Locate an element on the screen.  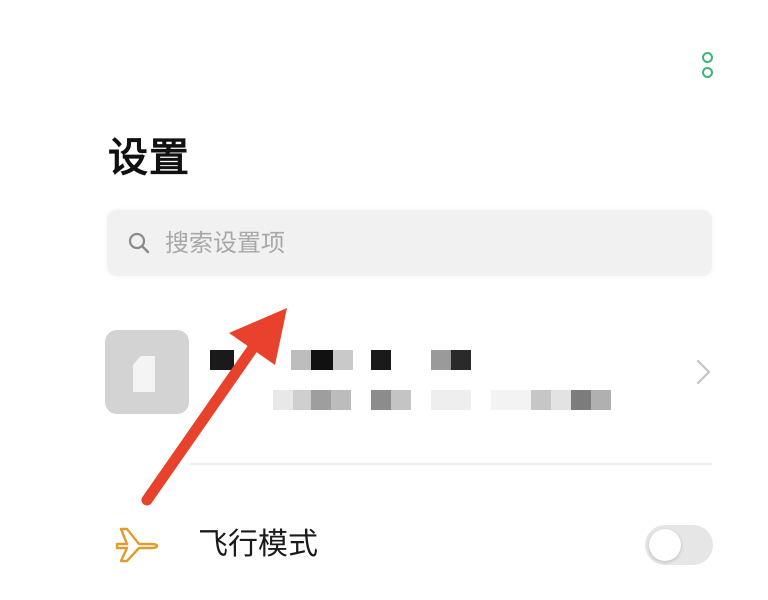
section-divider is located at coordinates (451, 464).